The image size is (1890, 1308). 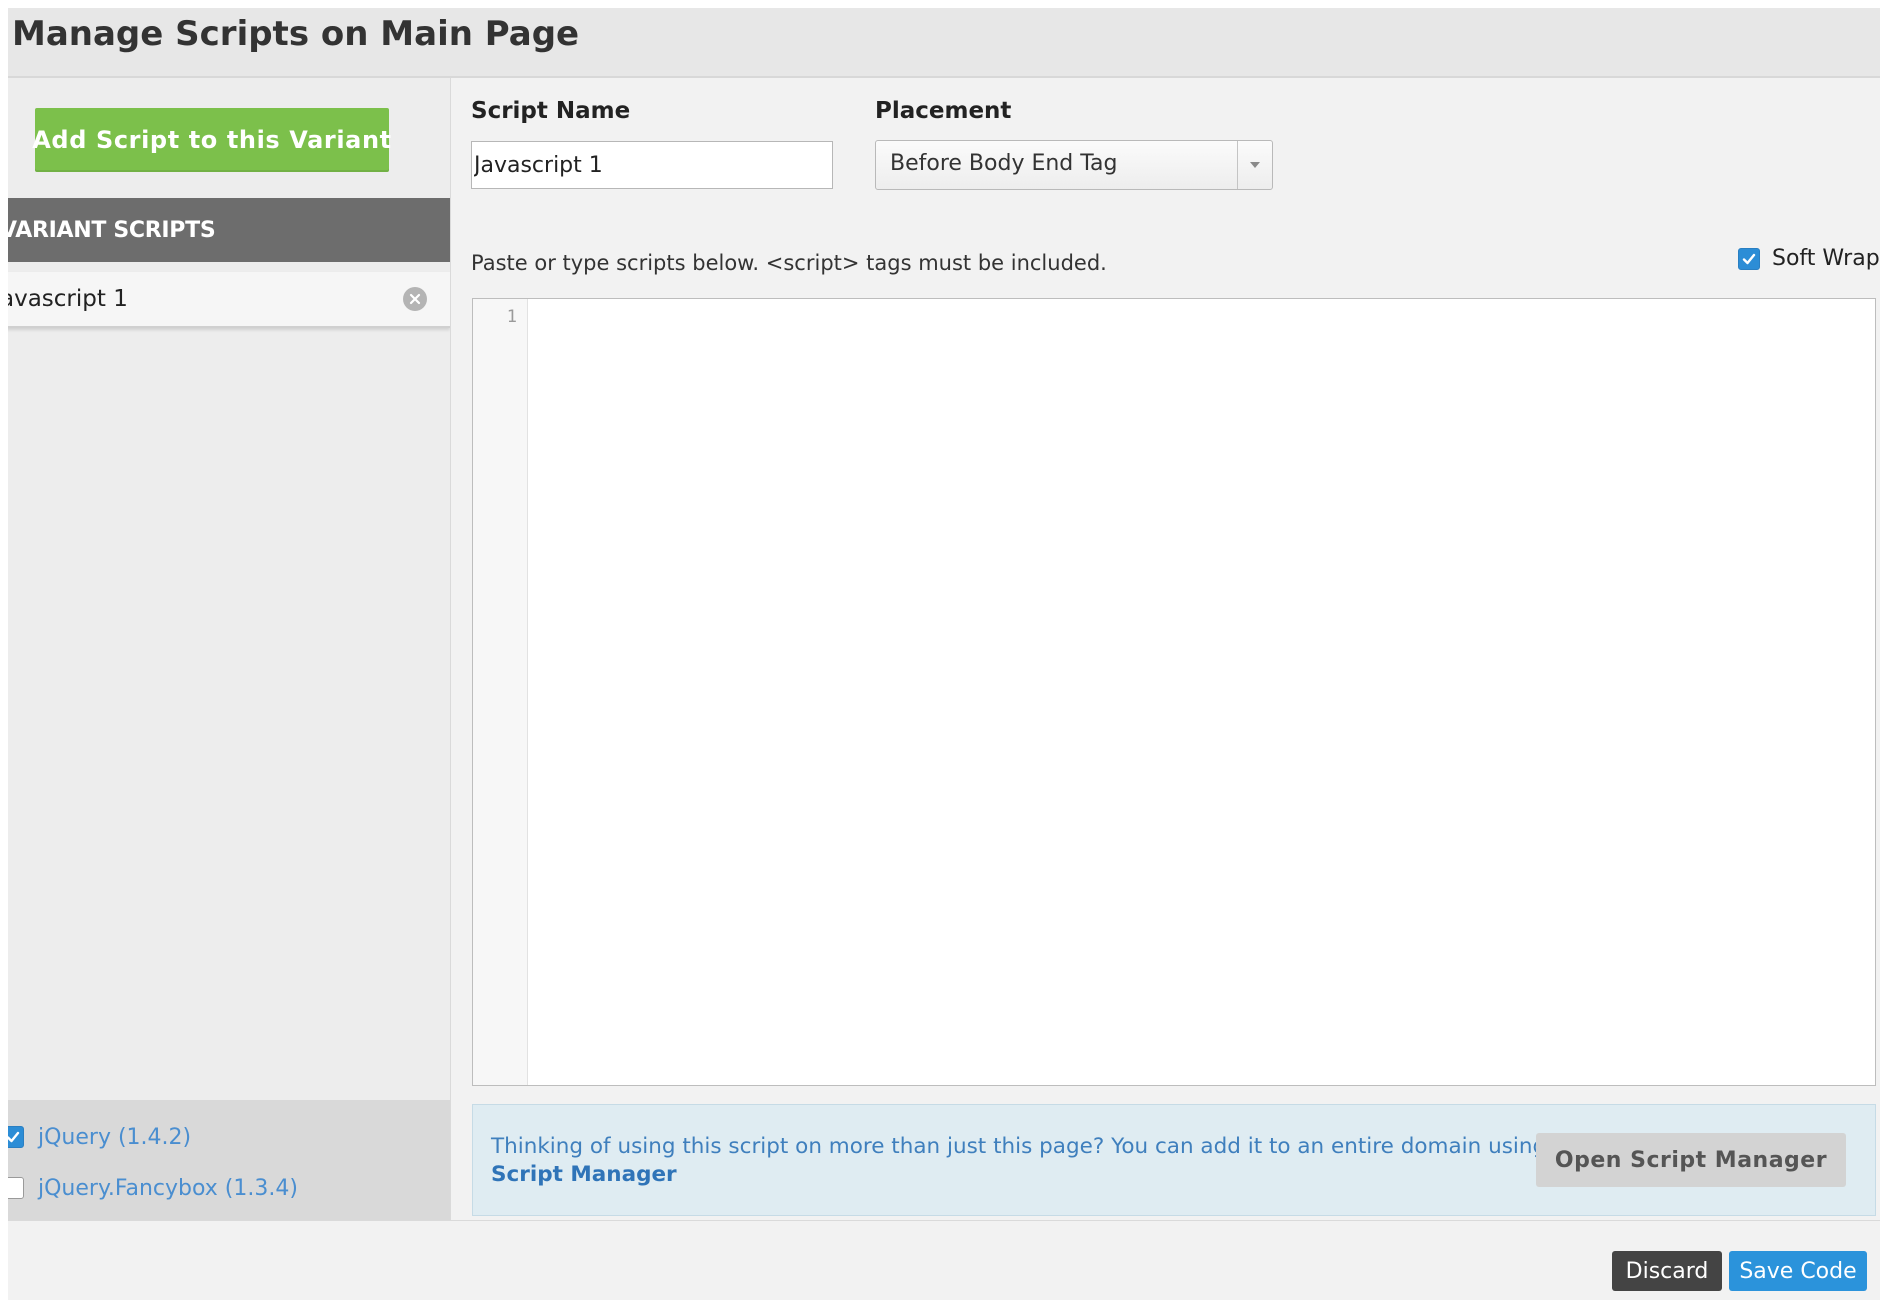 I want to click on soft-wrap-toggle: Soft Wrap, so click(x=1809, y=258).